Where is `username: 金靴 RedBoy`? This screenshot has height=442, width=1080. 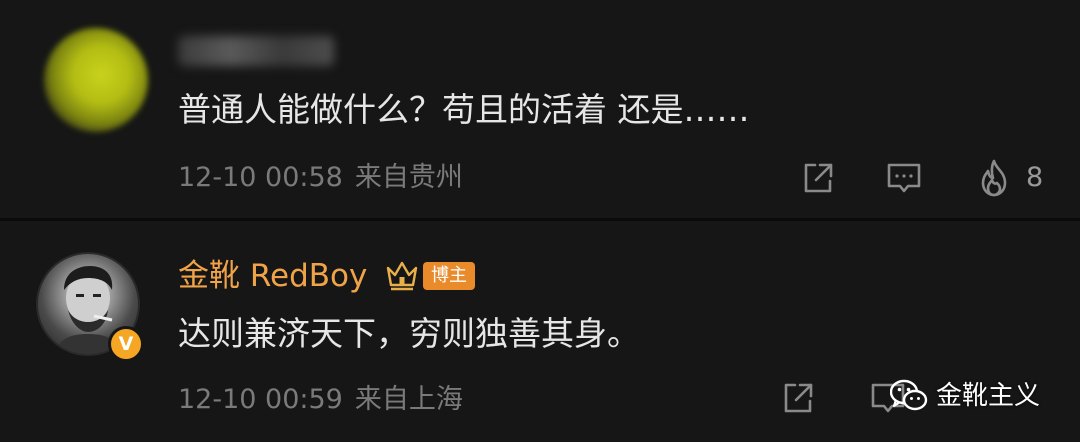
username: 金靴 RedBoy is located at coordinates (272, 276).